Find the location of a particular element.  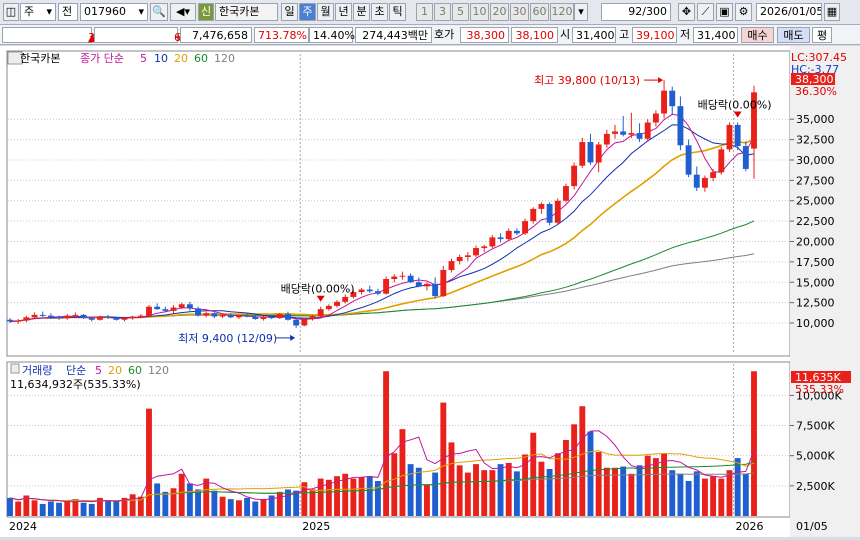

sell-button: 매도 is located at coordinates (793, 35).